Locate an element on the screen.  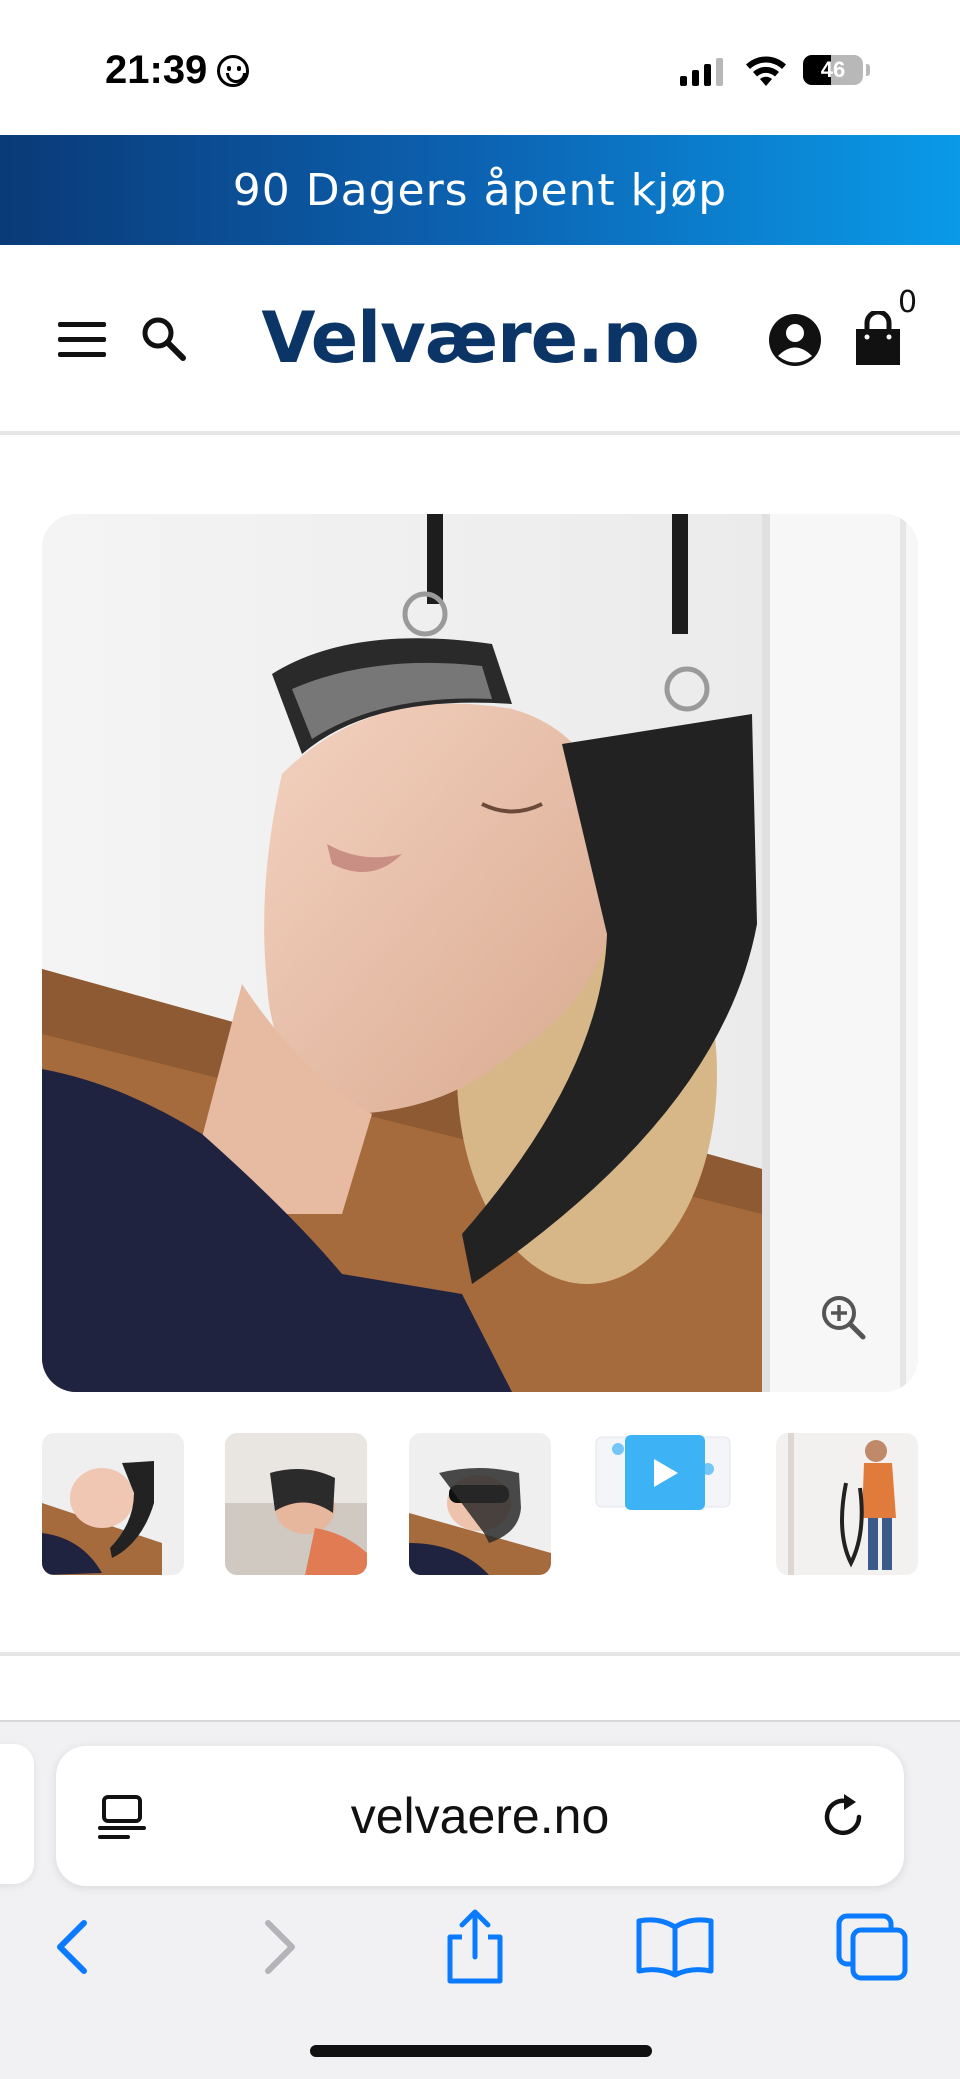
shopping-bag-icon is located at coordinates (878, 339).